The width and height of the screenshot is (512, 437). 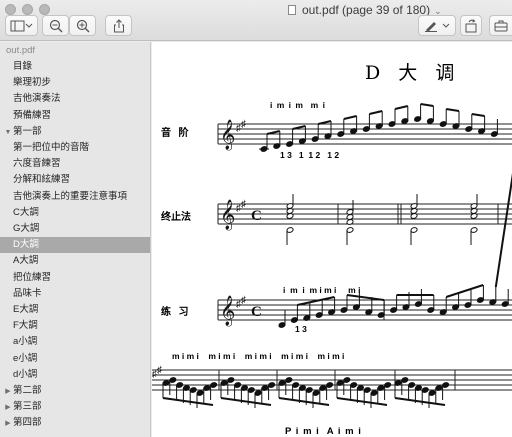 What do you see at coordinates (75, 67) in the screenshot?
I see `sidebar-item: 目錄` at bounding box center [75, 67].